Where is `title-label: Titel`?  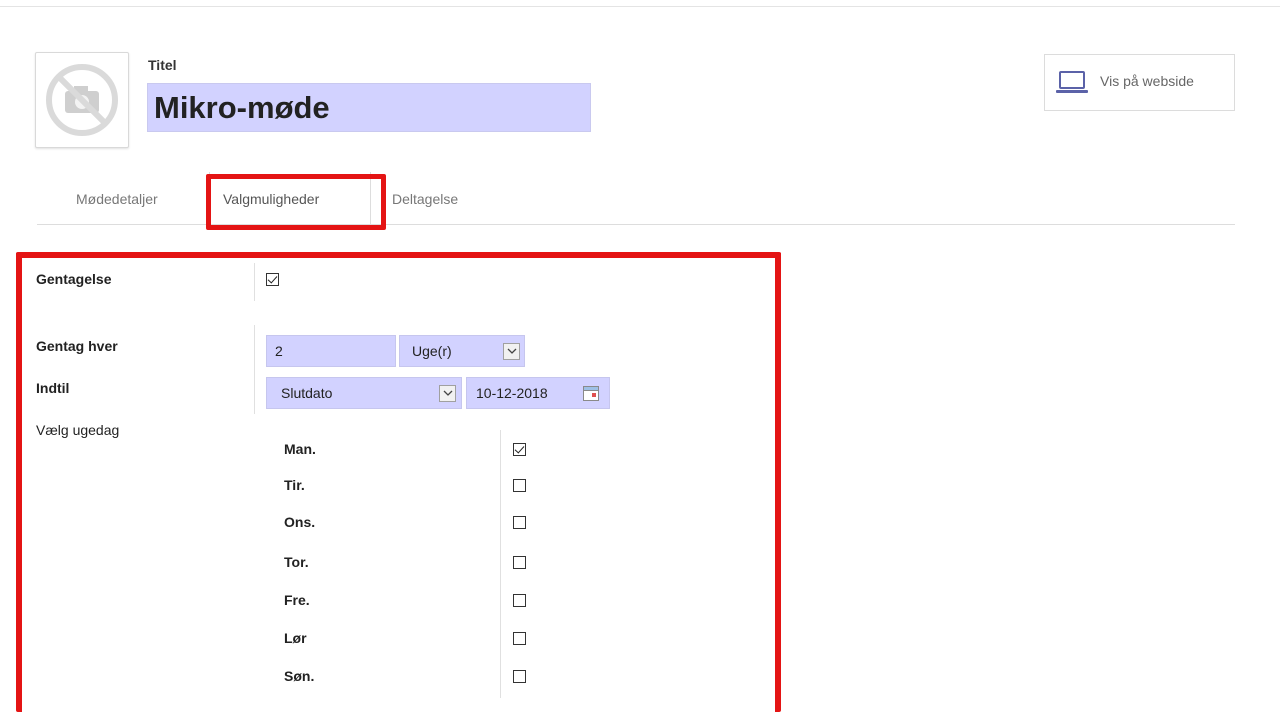 title-label: Titel is located at coordinates (162, 65).